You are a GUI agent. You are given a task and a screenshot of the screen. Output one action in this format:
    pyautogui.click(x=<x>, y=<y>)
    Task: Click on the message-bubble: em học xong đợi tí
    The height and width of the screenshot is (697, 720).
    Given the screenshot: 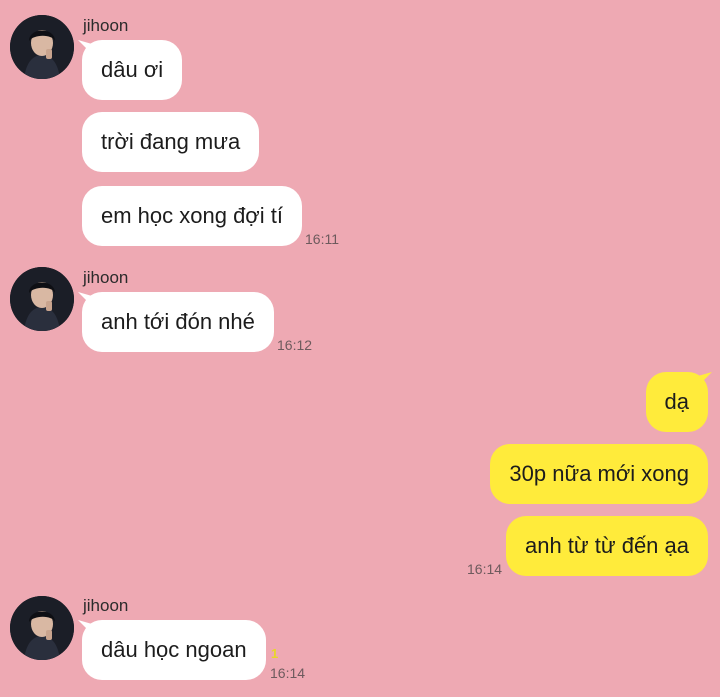 What is the action you would take?
    pyautogui.click(x=192, y=216)
    